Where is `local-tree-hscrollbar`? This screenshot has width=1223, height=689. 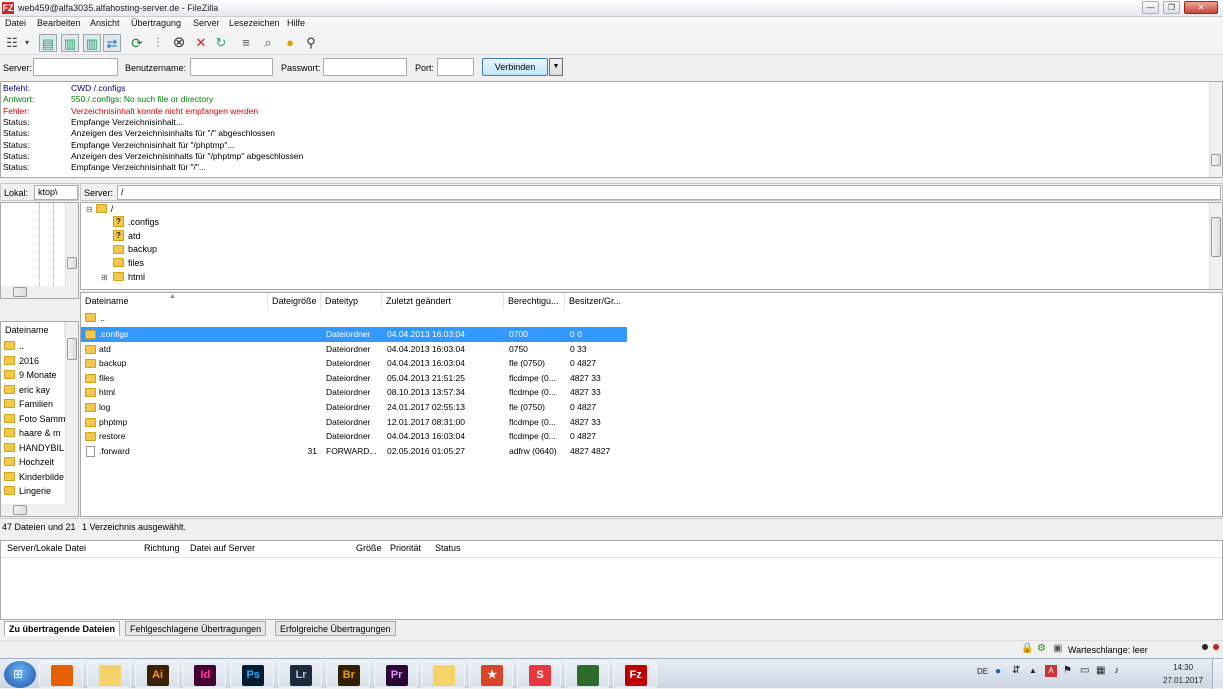 local-tree-hscrollbar is located at coordinates (34, 292).